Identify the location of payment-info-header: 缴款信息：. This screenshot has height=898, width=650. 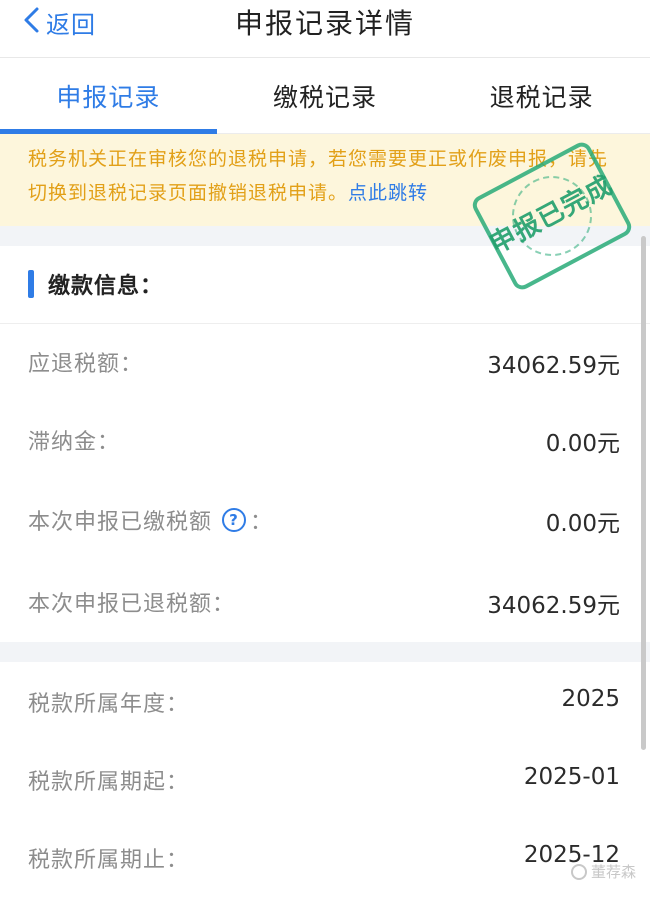
(325, 285).